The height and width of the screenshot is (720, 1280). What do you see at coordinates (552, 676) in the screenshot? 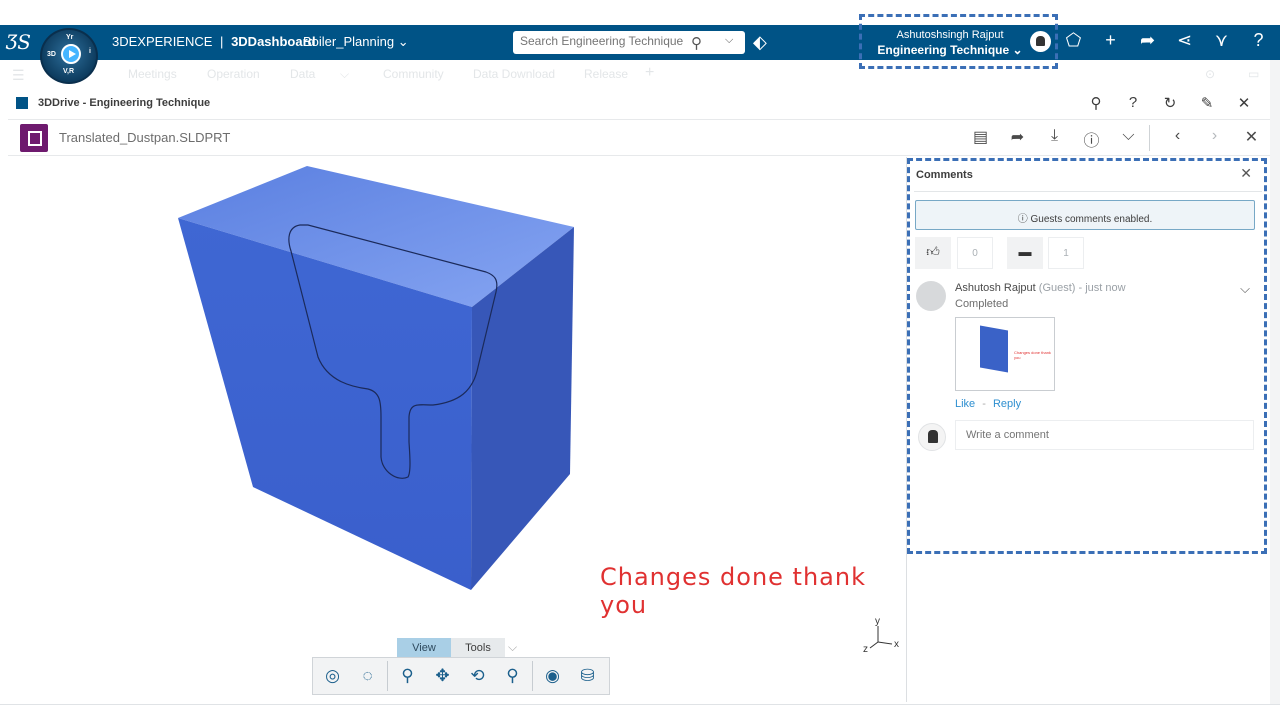
I see `view-mode-icon: ◉` at bounding box center [552, 676].